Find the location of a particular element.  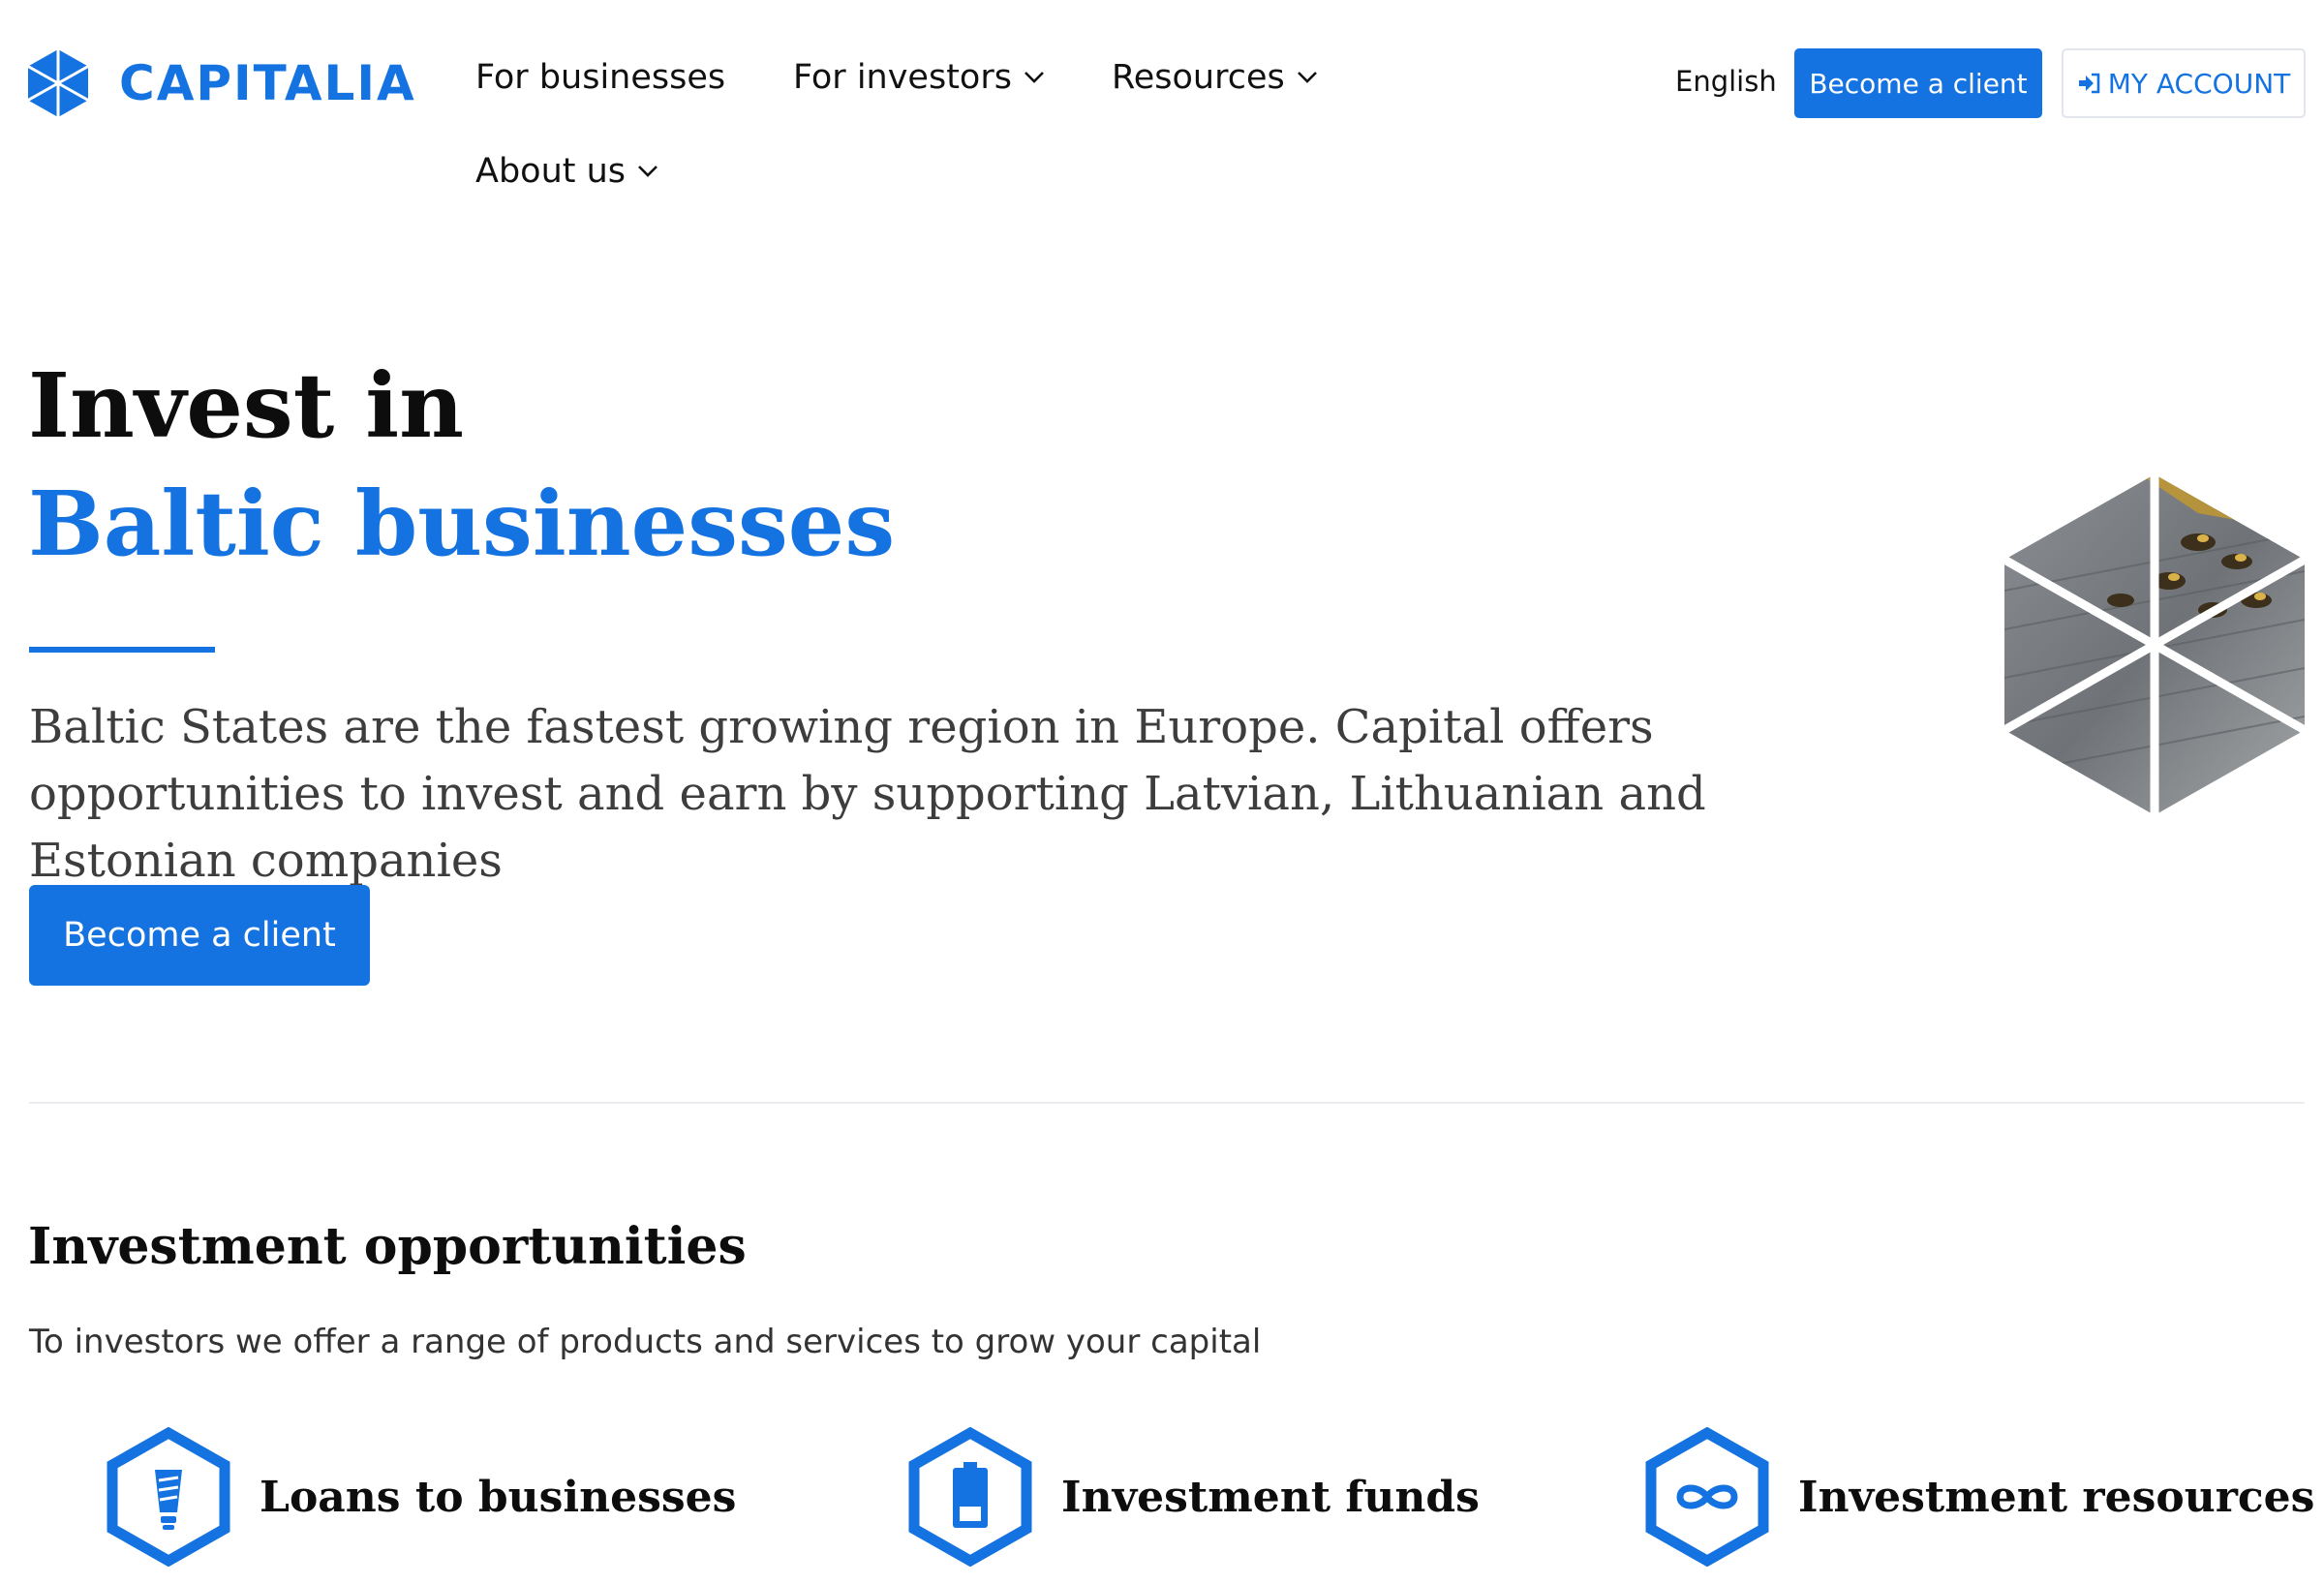

nav-about-us: About us is located at coordinates (566, 172).